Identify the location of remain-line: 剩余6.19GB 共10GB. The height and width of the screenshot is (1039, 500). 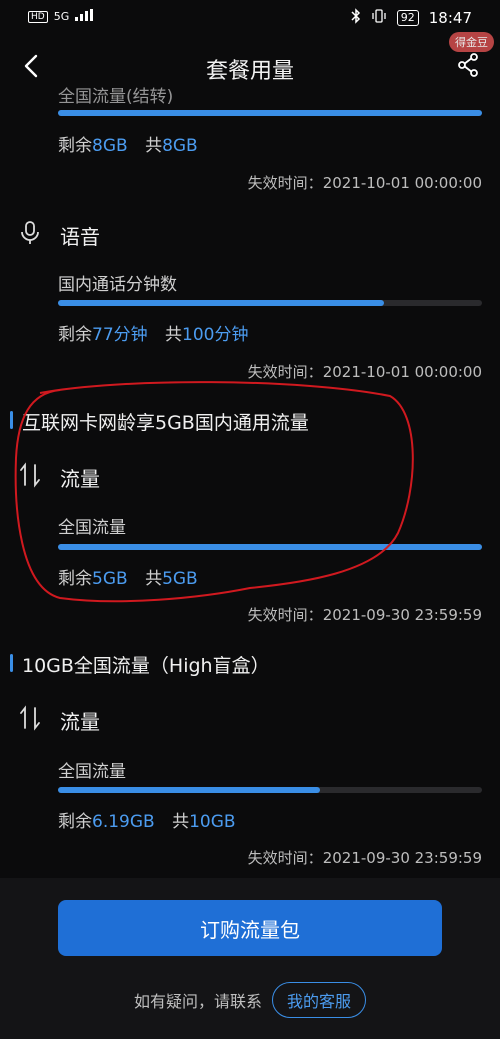
(147, 819).